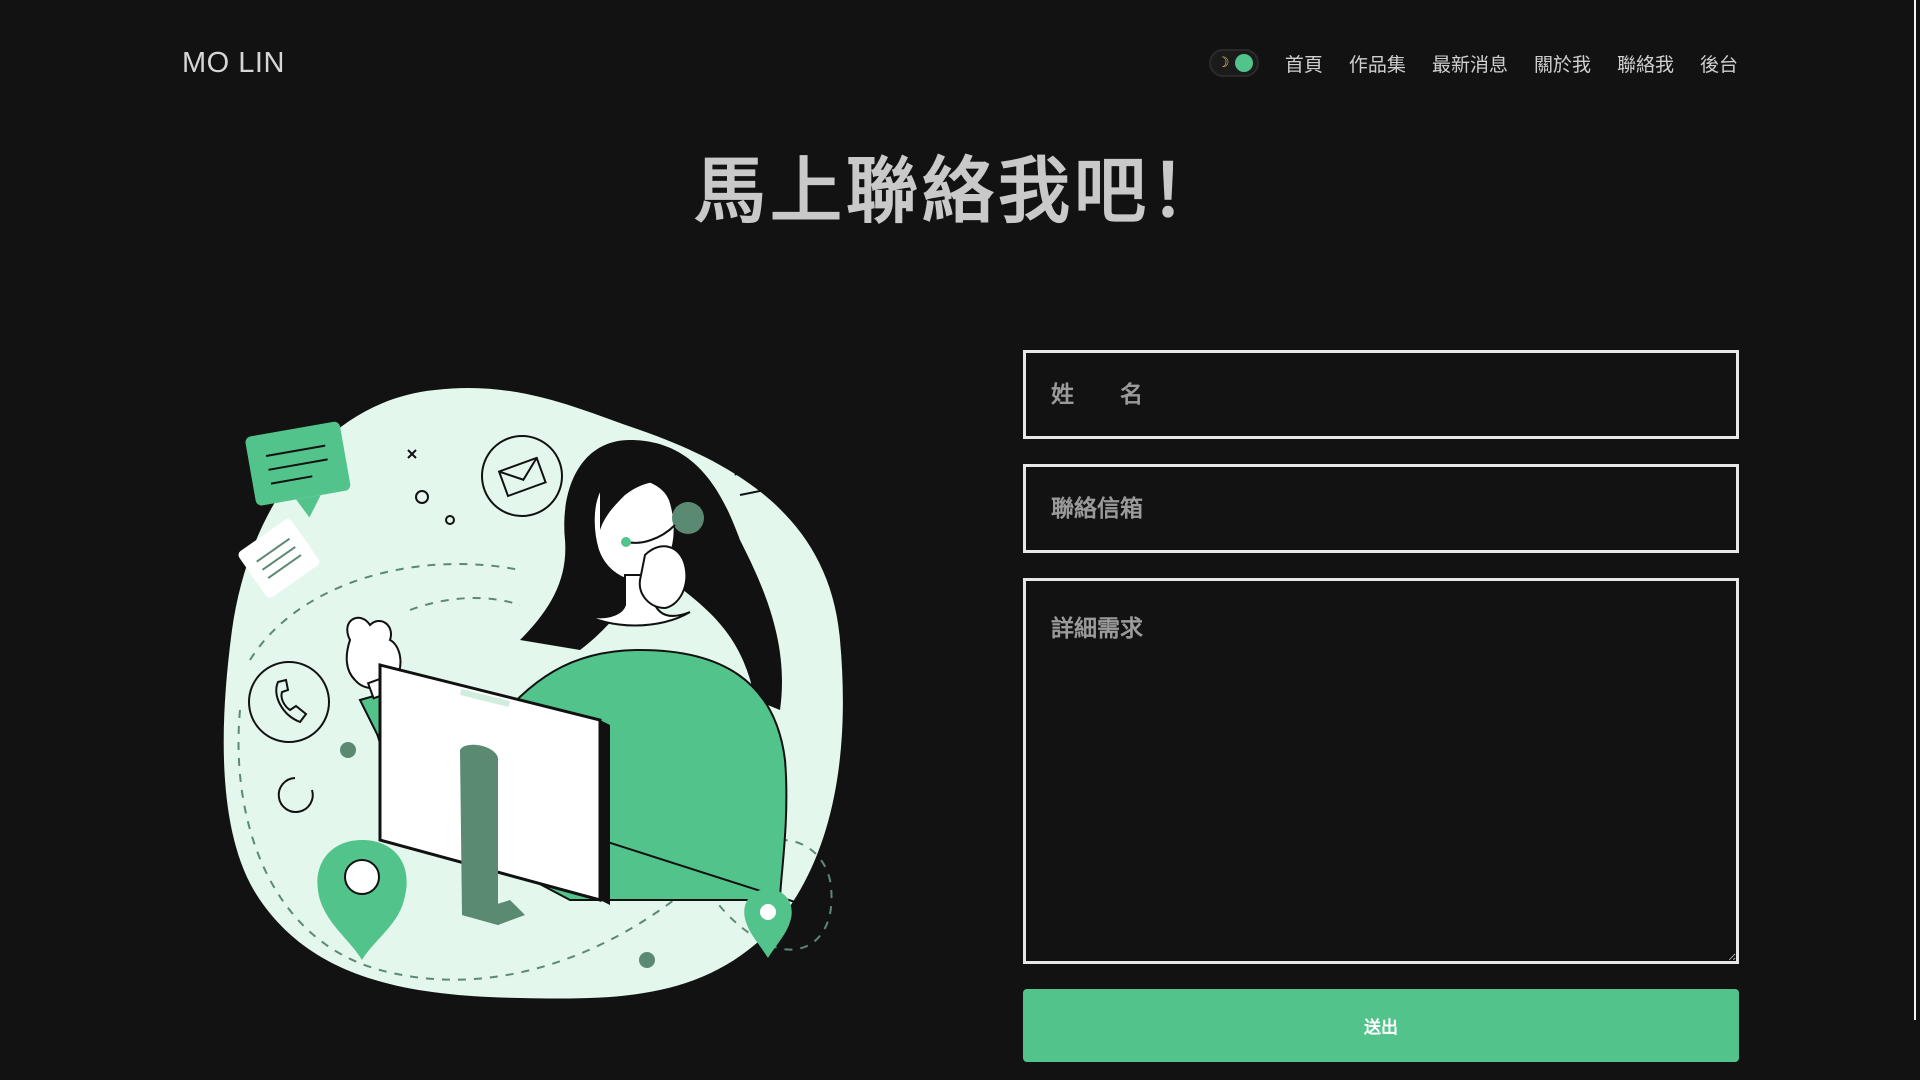 This screenshot has width=1920, height=1080. What do you see at coordinates (1562, 63) in the screenshot?
I see `nav-item-about: 關於我` at bounding box center [1562, 63].